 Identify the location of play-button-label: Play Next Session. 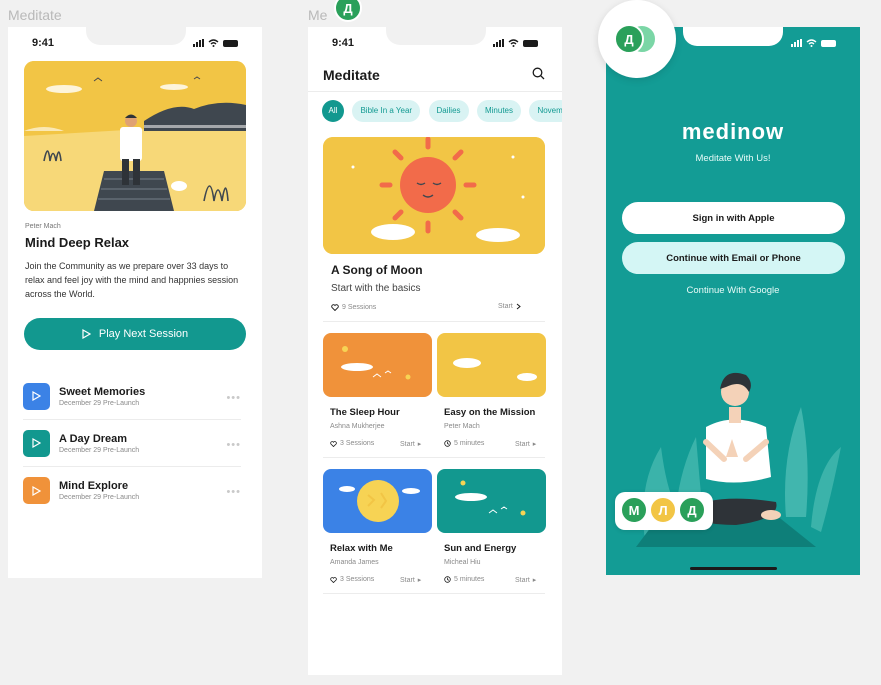
(143, 334).